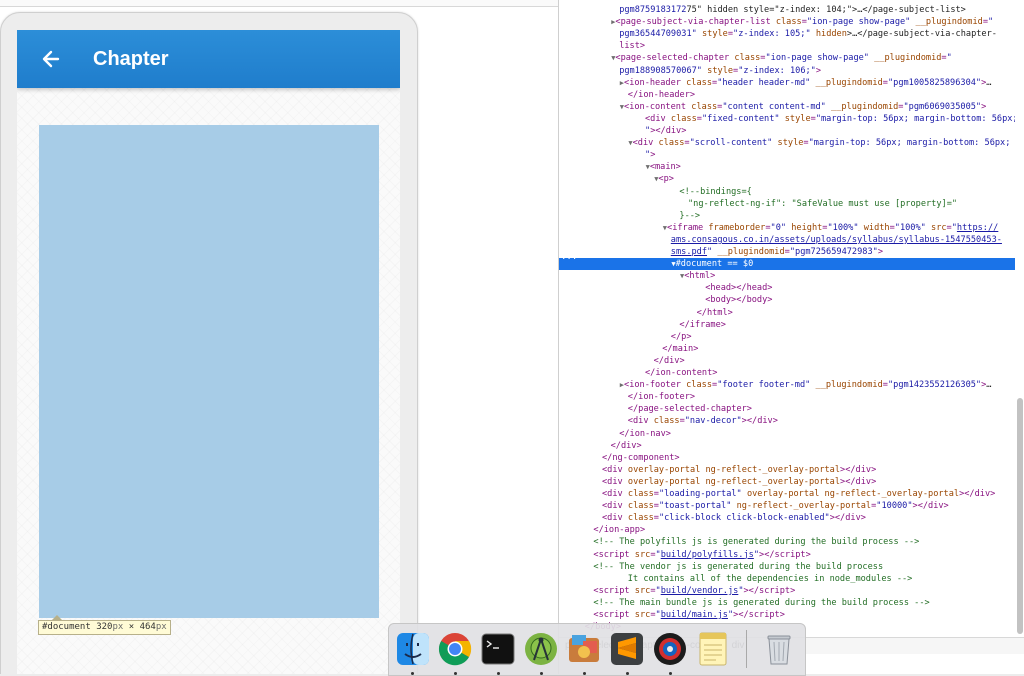 The height and width of the screenshot is (676, 1024). I want to click on dom-node-line: </ion-content>, so click(787, 373).